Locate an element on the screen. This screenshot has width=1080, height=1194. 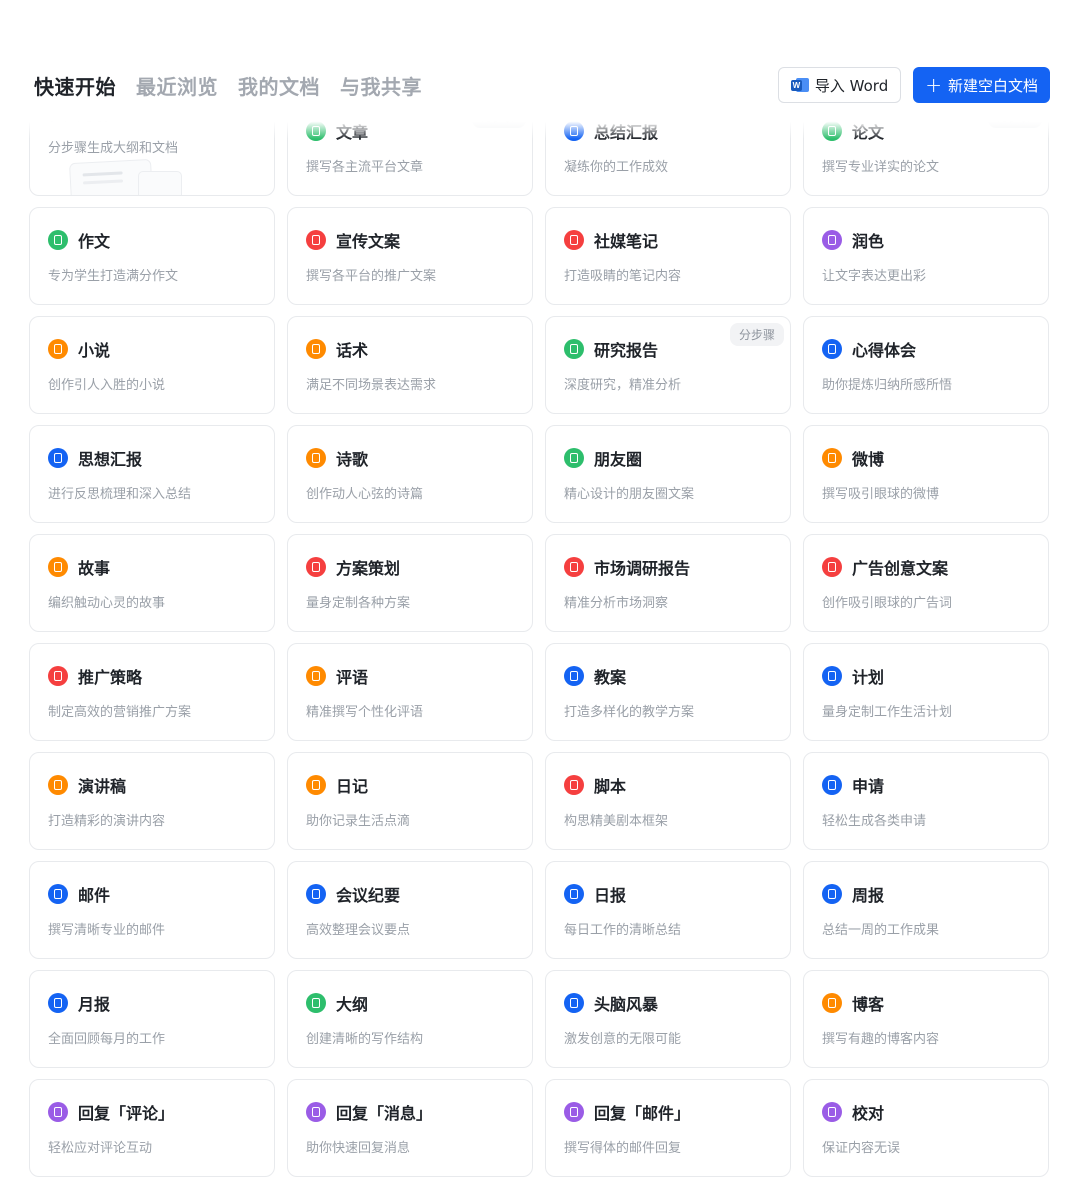
template-card: 校对 保证内容无误 is located at coordinates (926, 1128).